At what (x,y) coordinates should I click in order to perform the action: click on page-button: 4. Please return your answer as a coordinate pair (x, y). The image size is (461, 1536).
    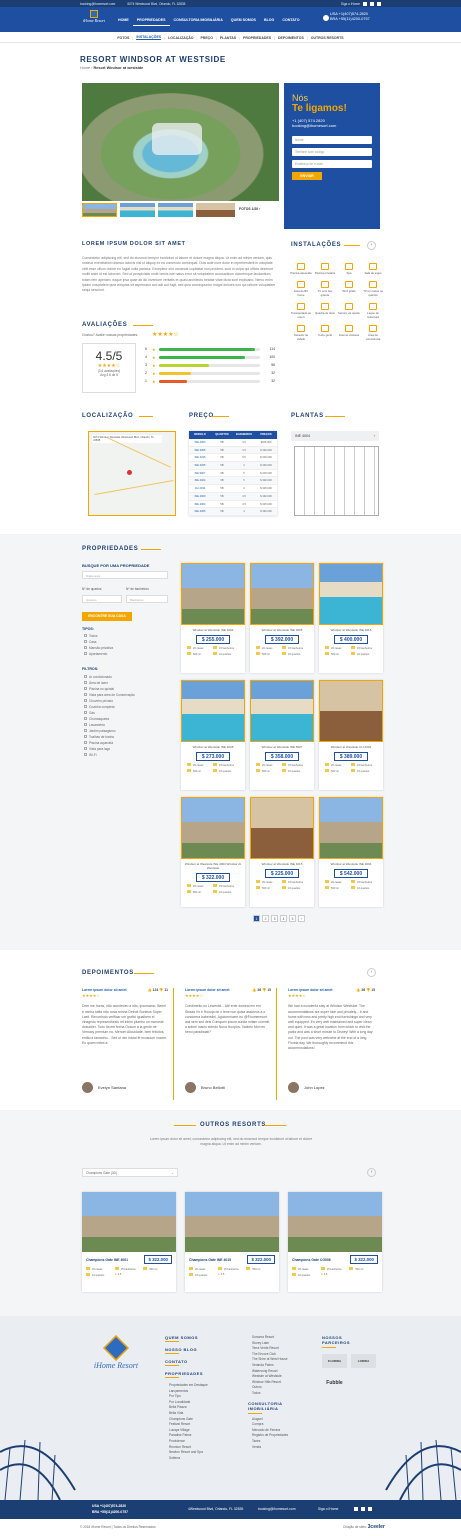
    Looking at the image, I should click on (283, 918).